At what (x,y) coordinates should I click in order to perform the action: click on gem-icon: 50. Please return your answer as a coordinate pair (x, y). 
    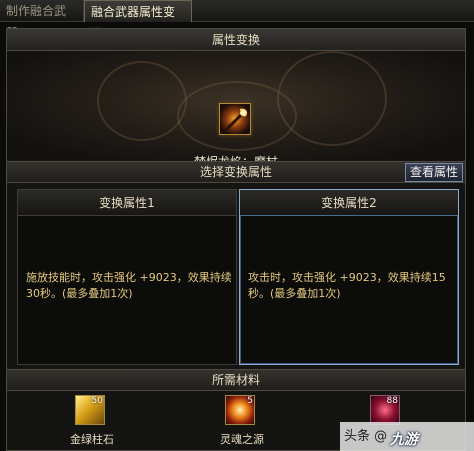
    Looking at the image, I should click on (90, 410).